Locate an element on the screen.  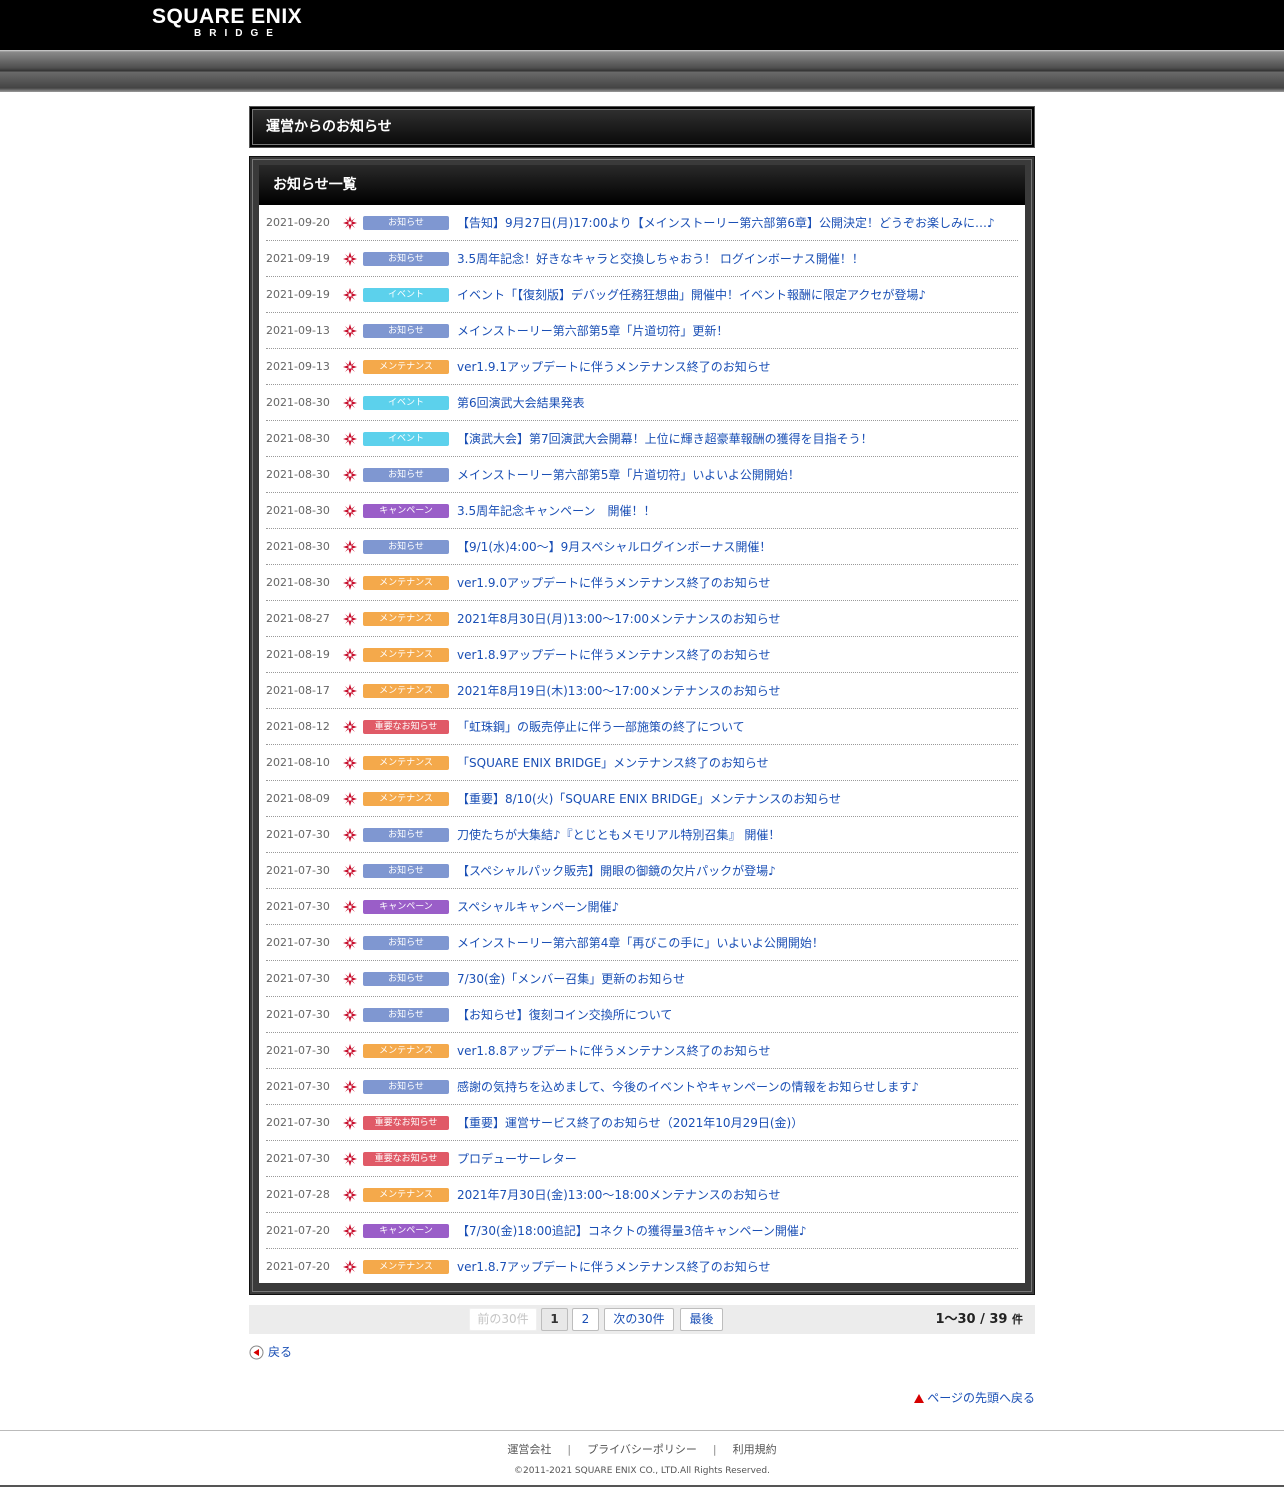
news-title-link: 2021年8月19日(木)13:00～17:00メンテナンスのお知らせ is located at coordinates (619, 691).